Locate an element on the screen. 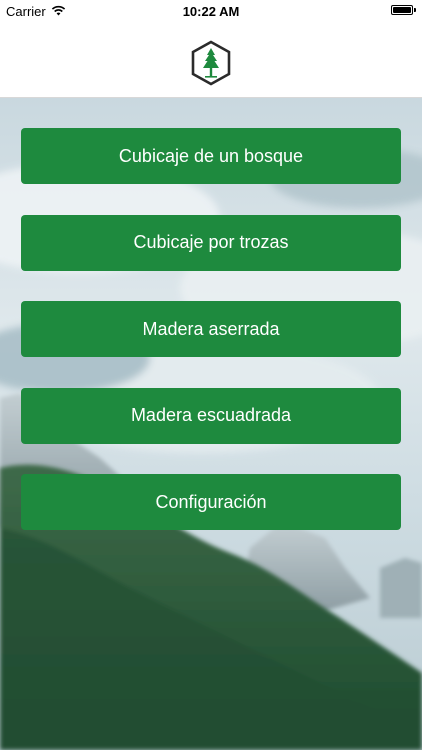  status-right is located at coordinates (403, 10).